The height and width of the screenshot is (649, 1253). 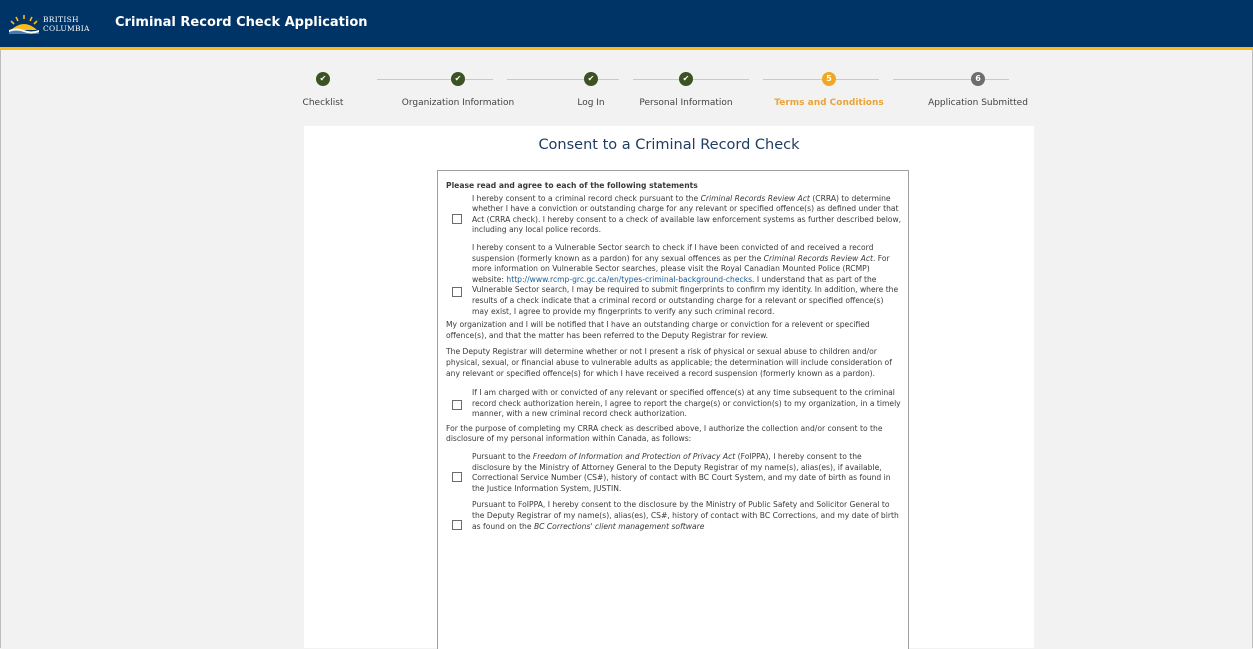 What do you see at coordinates (686, 103) in the screenshot?
I see `step-label: Personal Information` at bounding box center [686, 103].